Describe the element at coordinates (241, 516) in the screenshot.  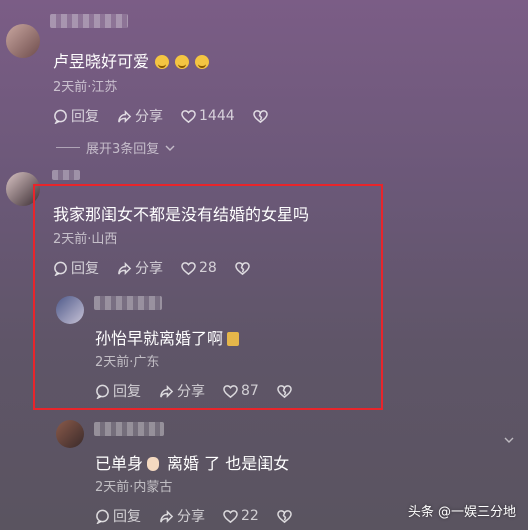
I see `like-button: 22` at that location.